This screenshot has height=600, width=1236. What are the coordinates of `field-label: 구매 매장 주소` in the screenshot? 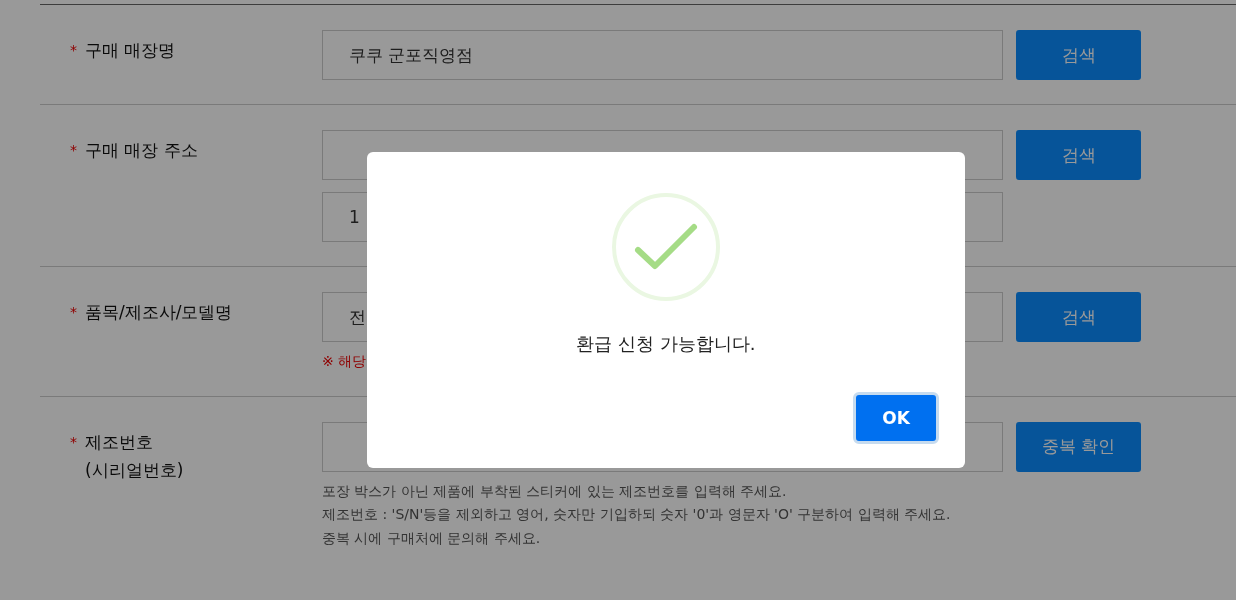 It's located at (141, 150).